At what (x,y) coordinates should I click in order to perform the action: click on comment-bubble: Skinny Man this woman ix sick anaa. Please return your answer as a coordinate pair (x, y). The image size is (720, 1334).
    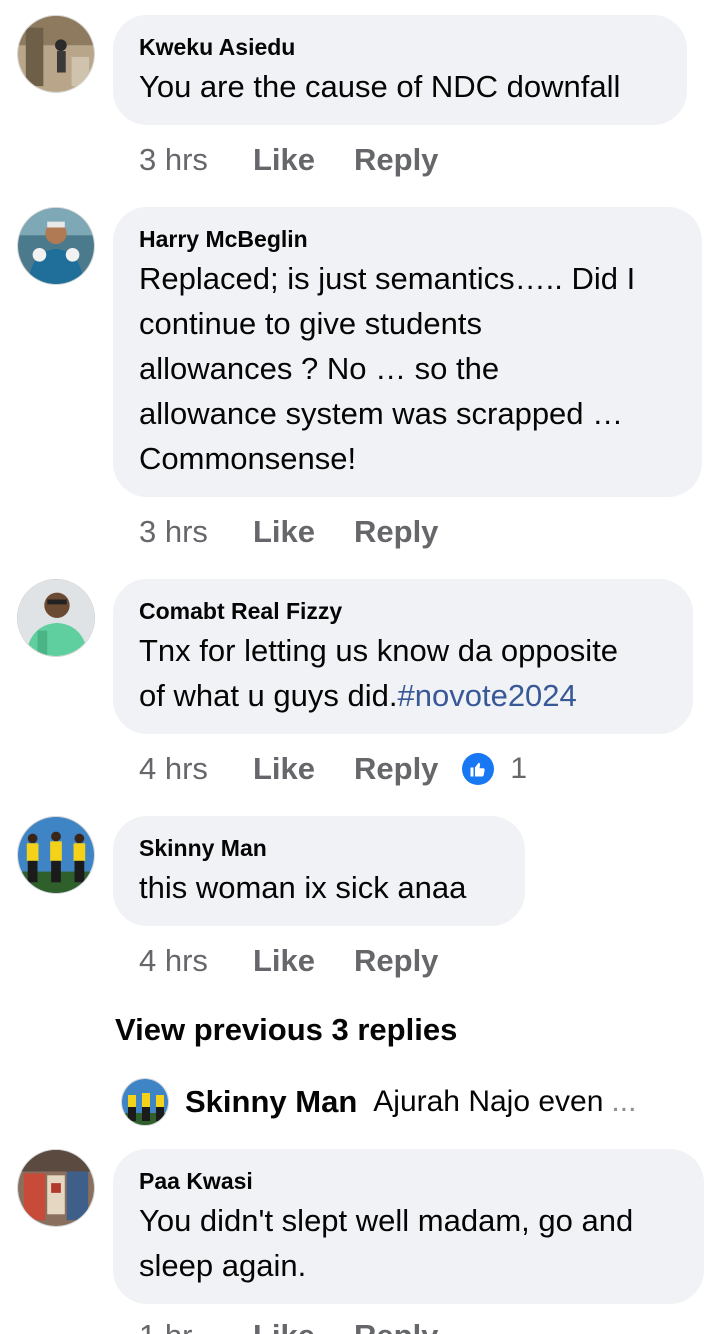
    Looking at the image, I should click on (319, 871).